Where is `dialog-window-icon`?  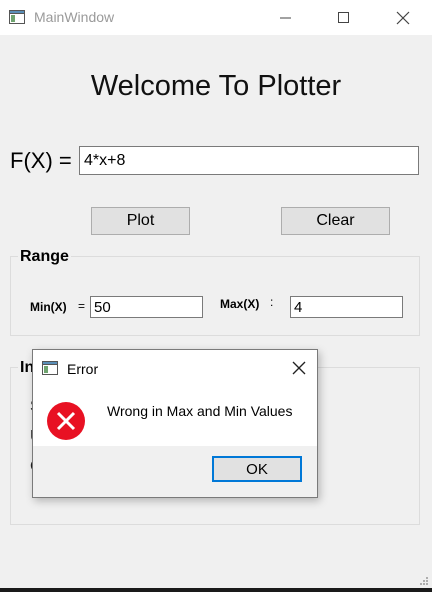
dialog-window-icon is located at coordinates (50, 368).